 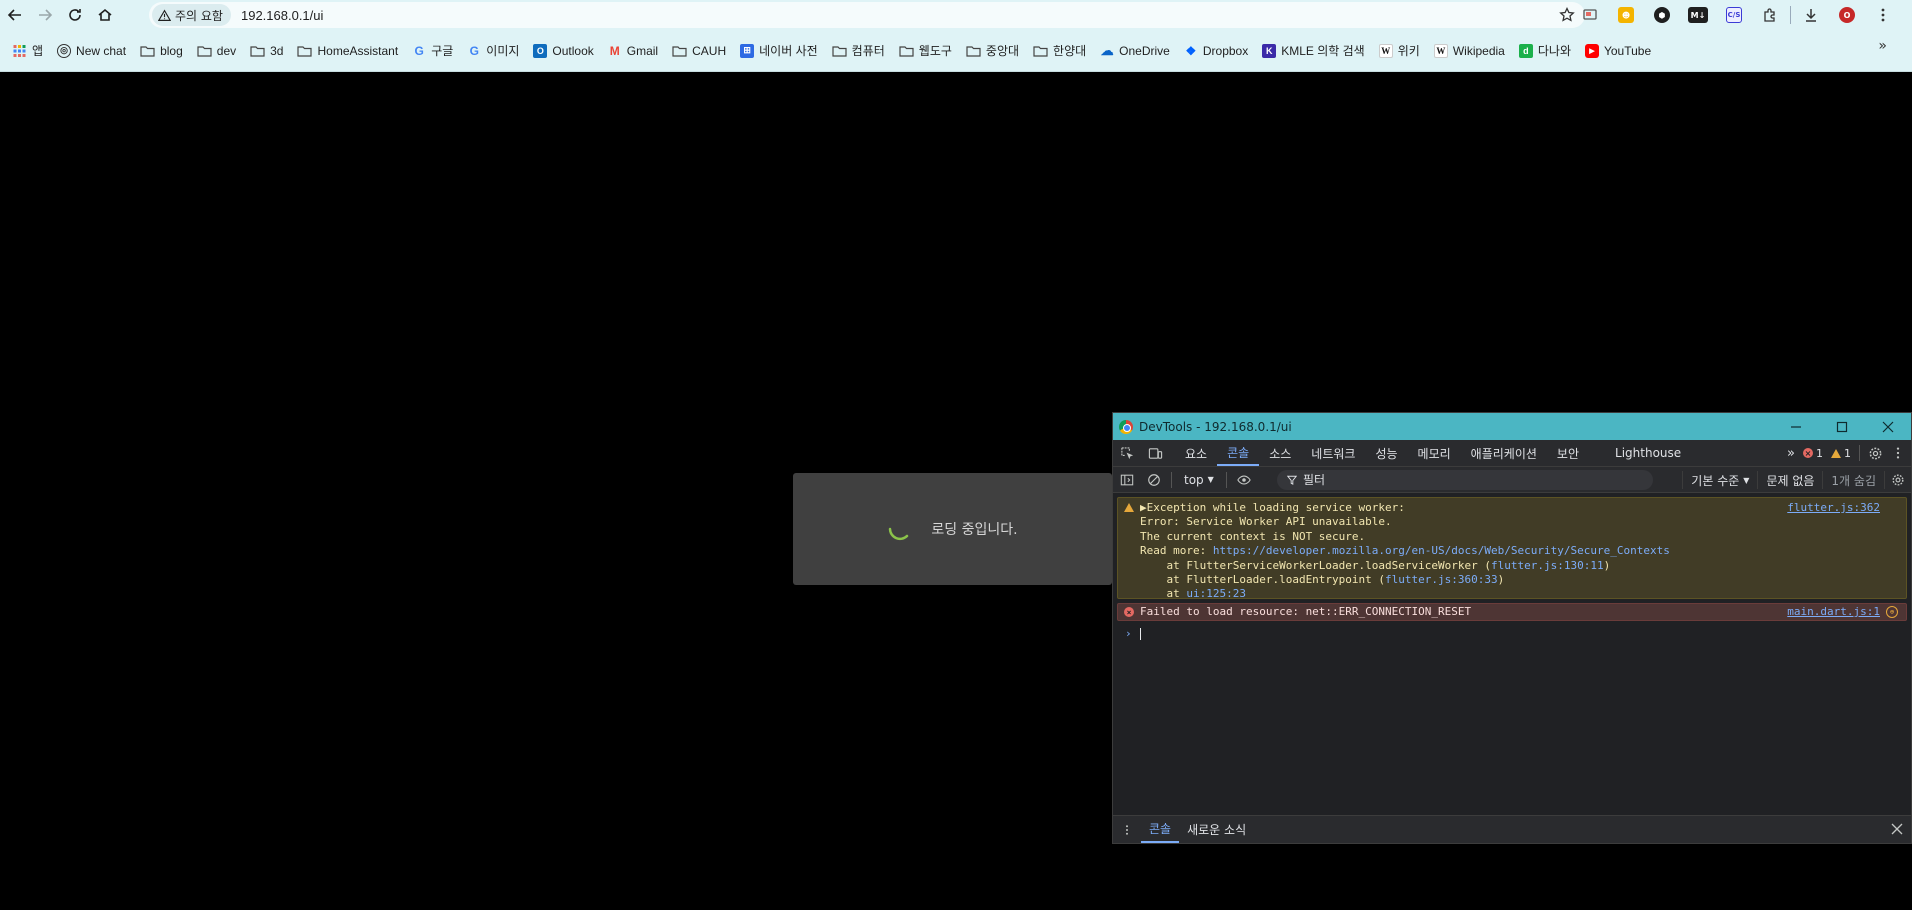 What do you see at coordinates (1386, 453) in the screenshot?
I see `devtools-tab: 성능` at bounding box center [1386, 453].